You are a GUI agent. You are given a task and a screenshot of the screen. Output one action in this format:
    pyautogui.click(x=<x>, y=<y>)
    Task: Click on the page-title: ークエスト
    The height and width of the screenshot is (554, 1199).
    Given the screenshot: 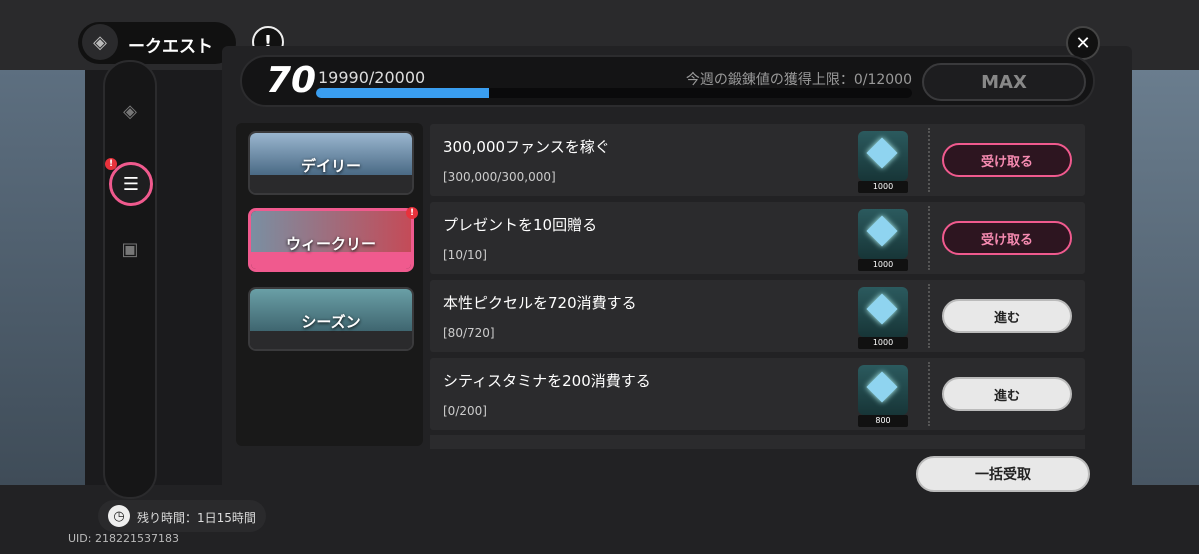 What is the action you would take?
    pyautogui.click(x=170, y=47)
    